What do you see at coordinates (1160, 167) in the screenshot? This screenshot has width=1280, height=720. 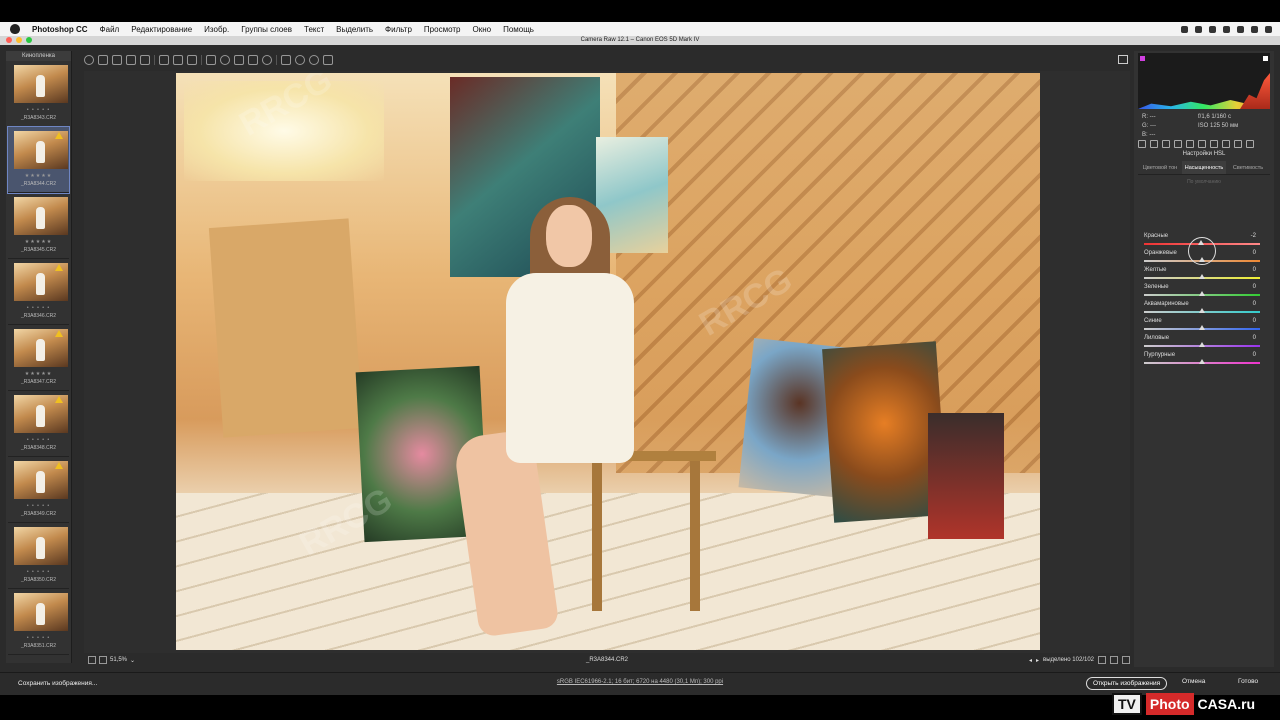 I see `tab-hue: Цветовой тон` at bounding box center [1160, 167].